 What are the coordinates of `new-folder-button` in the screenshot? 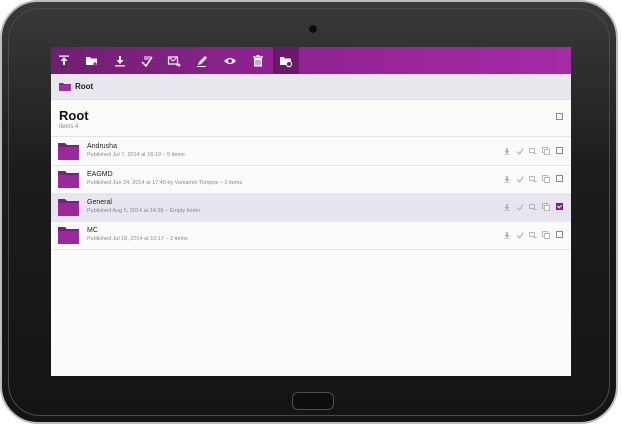 It's located at (92, 60).